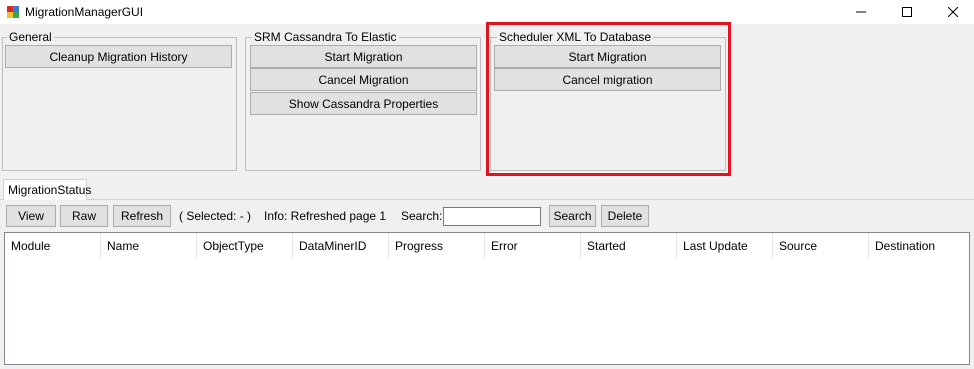  What do you see at coordinates (422, 216) in the screenshot?
I see `search-label: Search:` at bounding box center [422, 216].